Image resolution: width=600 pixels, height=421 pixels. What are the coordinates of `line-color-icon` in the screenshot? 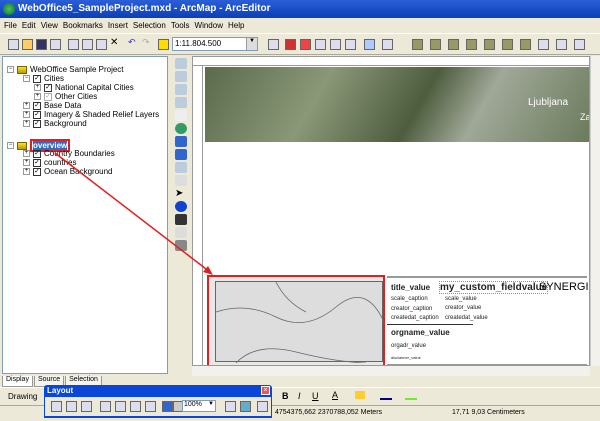 It's located at (386, 399).